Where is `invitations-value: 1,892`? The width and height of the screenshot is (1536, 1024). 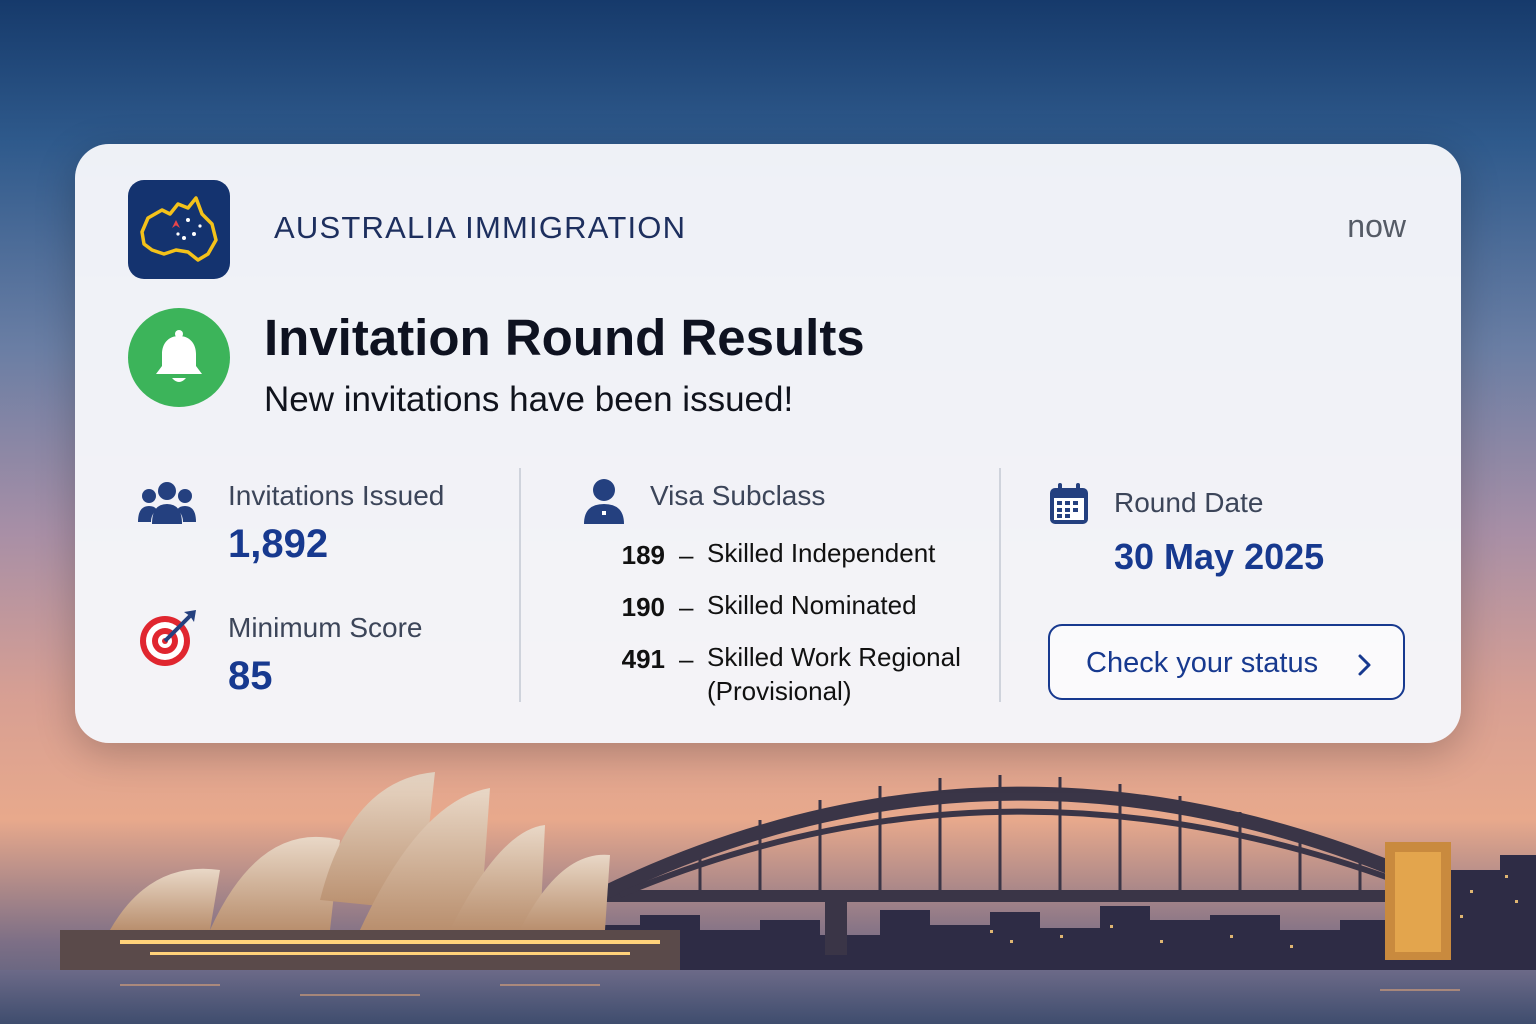 invitations-value: 1,892 is located at coordinates (278, 544).